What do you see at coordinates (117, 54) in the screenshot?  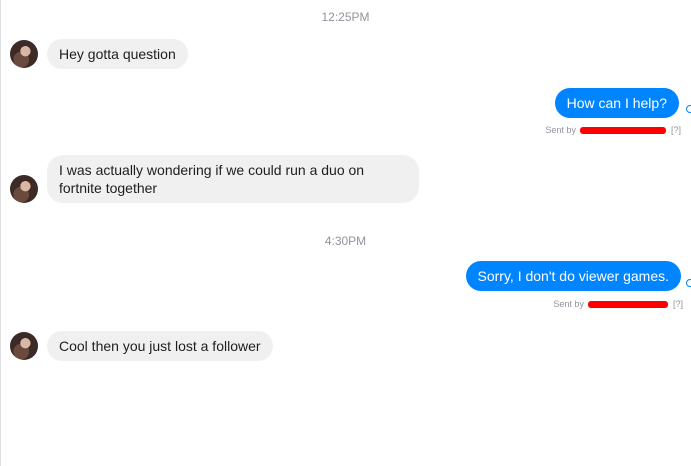 I see `incoming-message-bubble: Hey gotta question` at bounding box center [117, 54].